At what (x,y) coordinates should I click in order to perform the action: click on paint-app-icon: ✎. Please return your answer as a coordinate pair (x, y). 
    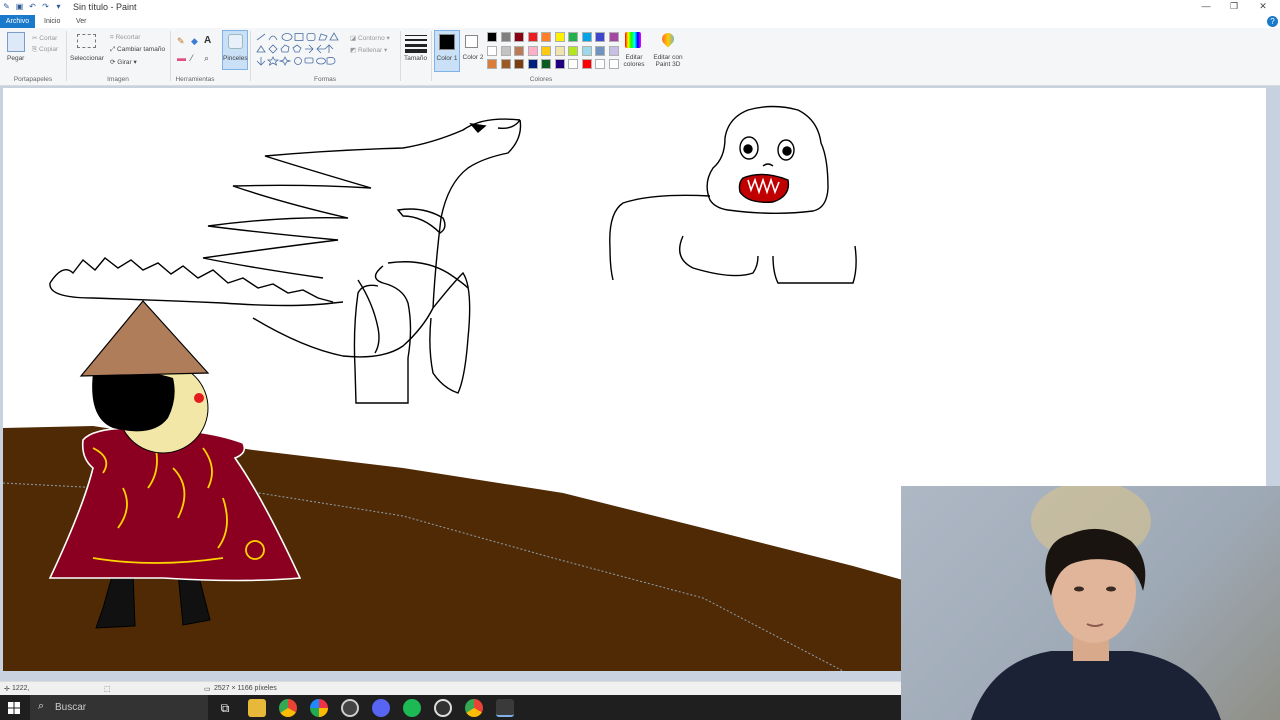
    Looking at the image, I should click on (6, 6).